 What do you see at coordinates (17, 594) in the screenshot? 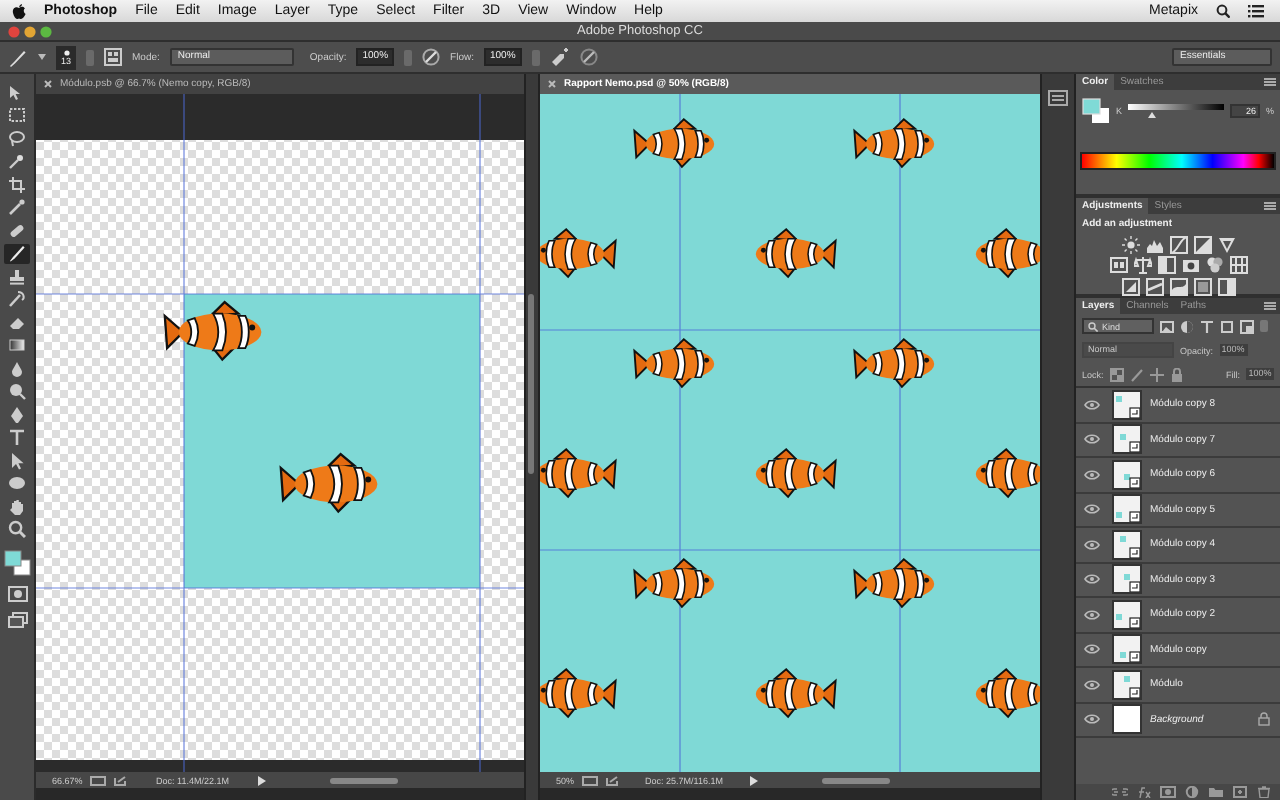
I see `quick-mask-icon` at bounding box center [17, 594].